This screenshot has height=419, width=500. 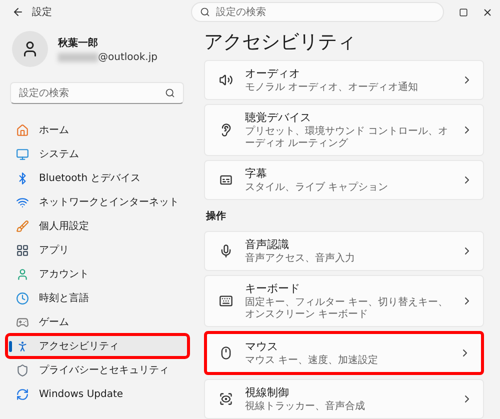 What do you see at coordinates (22, 130) in the screenshot?
I see `home-icon` at bounding box center [22, 130].